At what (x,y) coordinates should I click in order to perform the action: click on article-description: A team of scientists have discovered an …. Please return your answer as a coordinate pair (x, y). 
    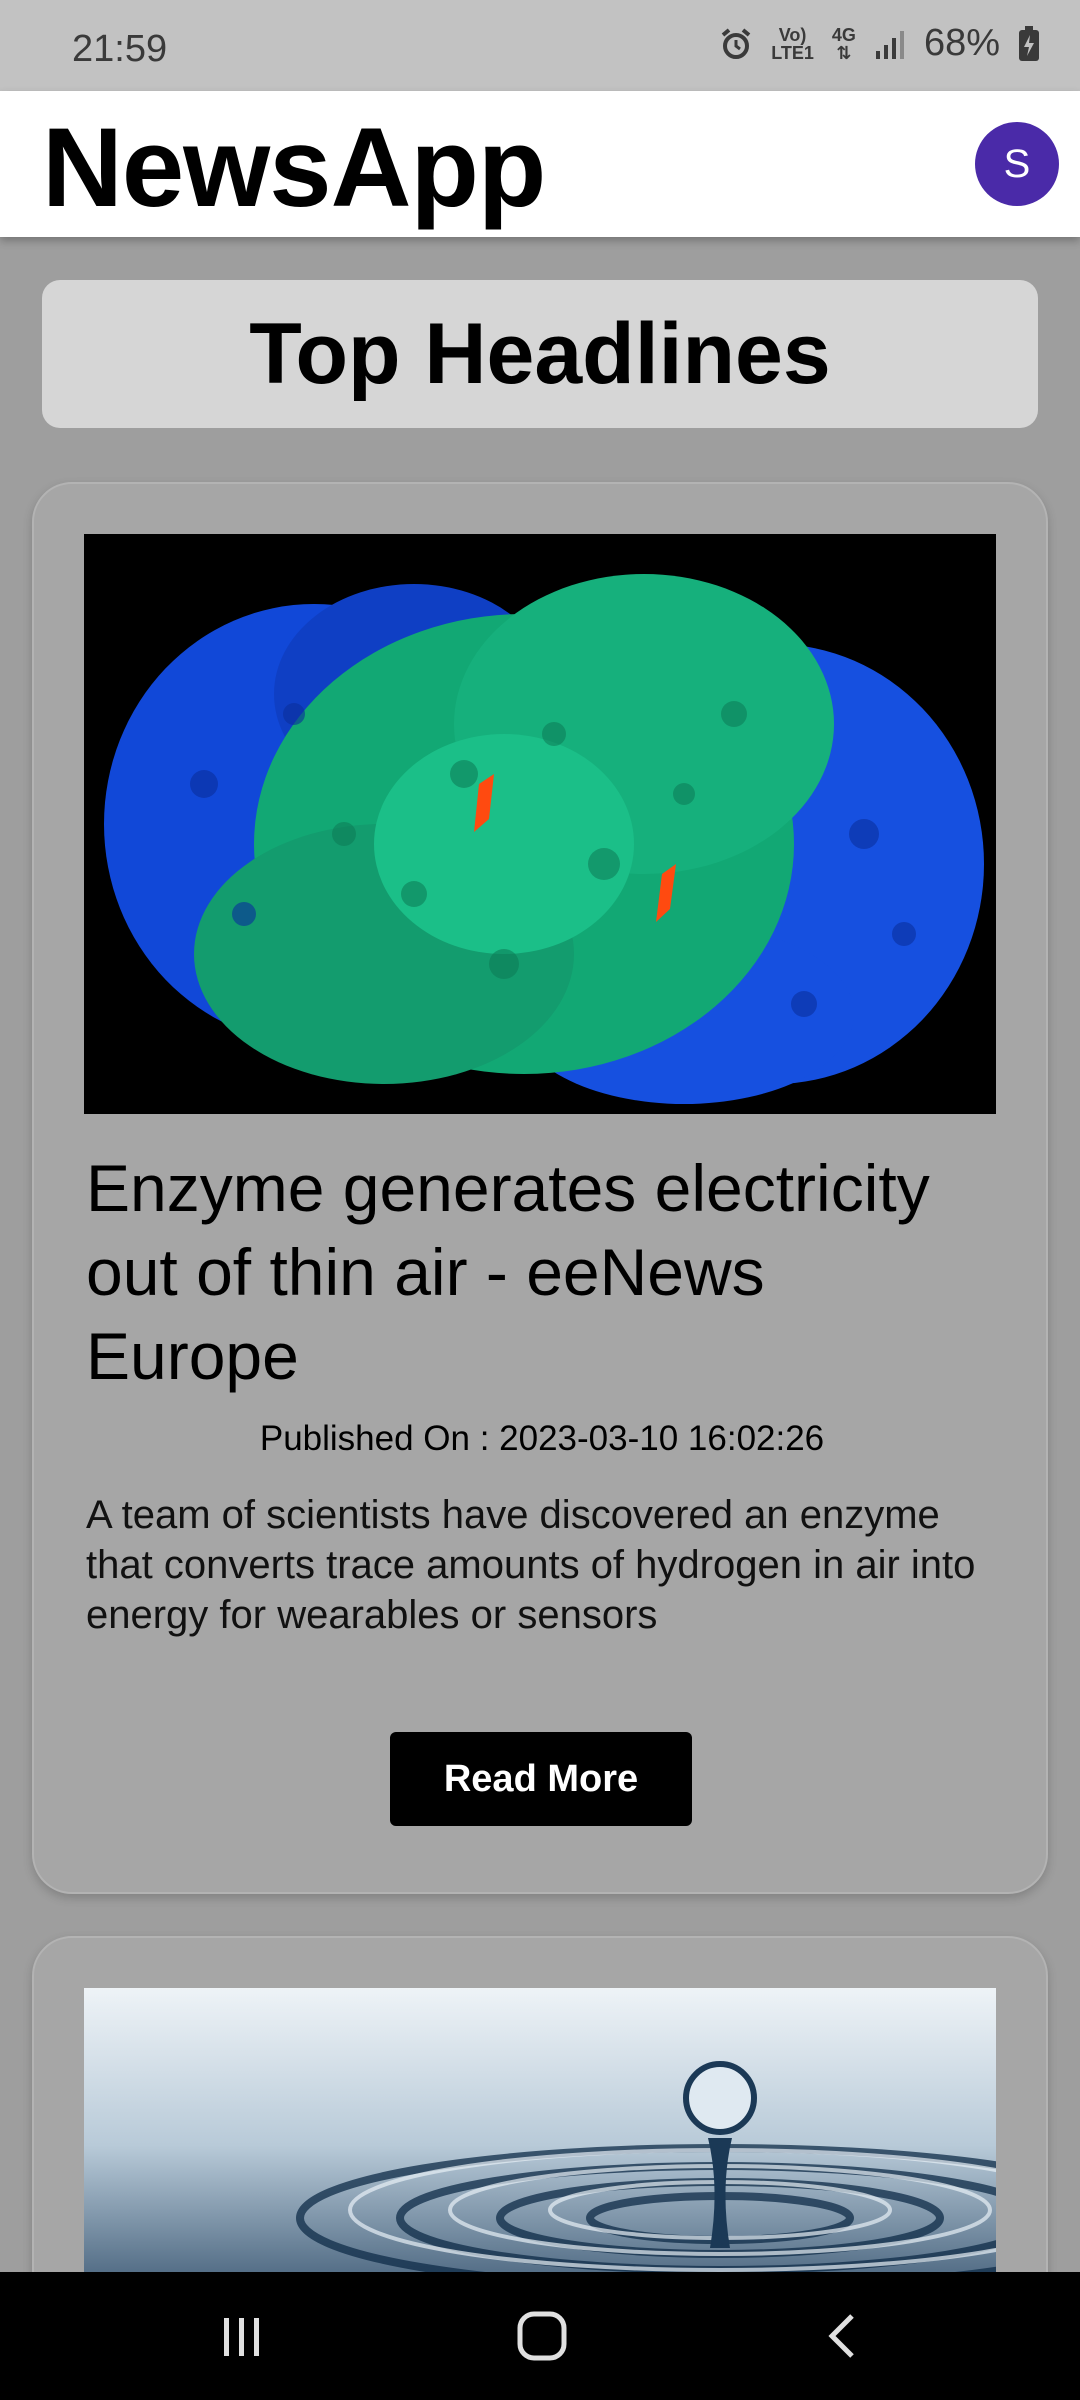
    Looking at the image, I should click on (531, 1565).